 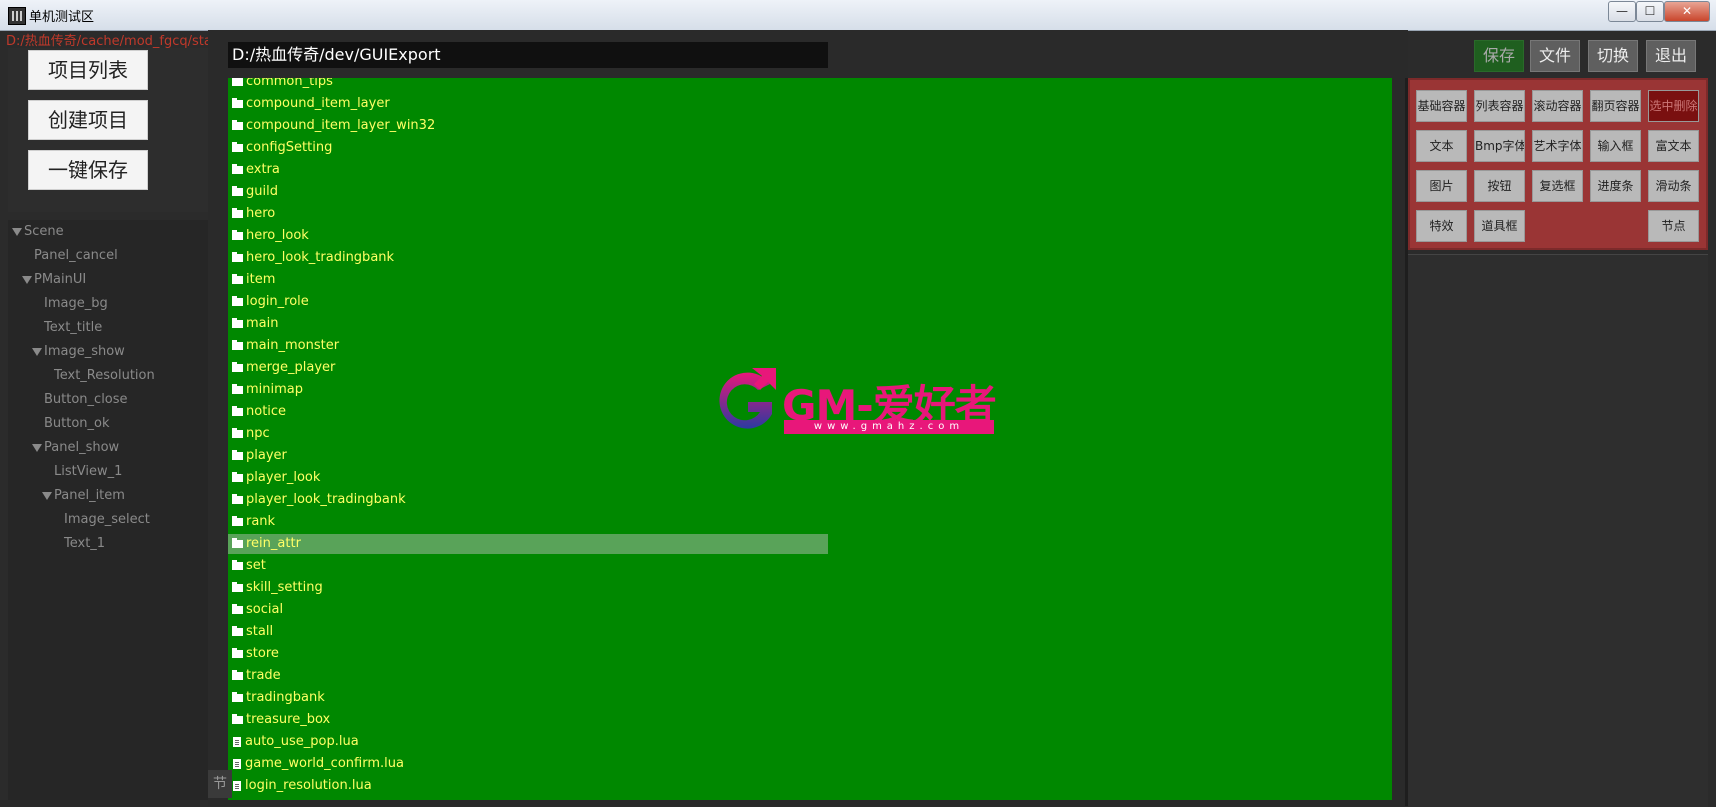 What do you see at coordinates (528, 676) in the screenshot?
I see `folder-row: trade` at bounding box center [528, 676].